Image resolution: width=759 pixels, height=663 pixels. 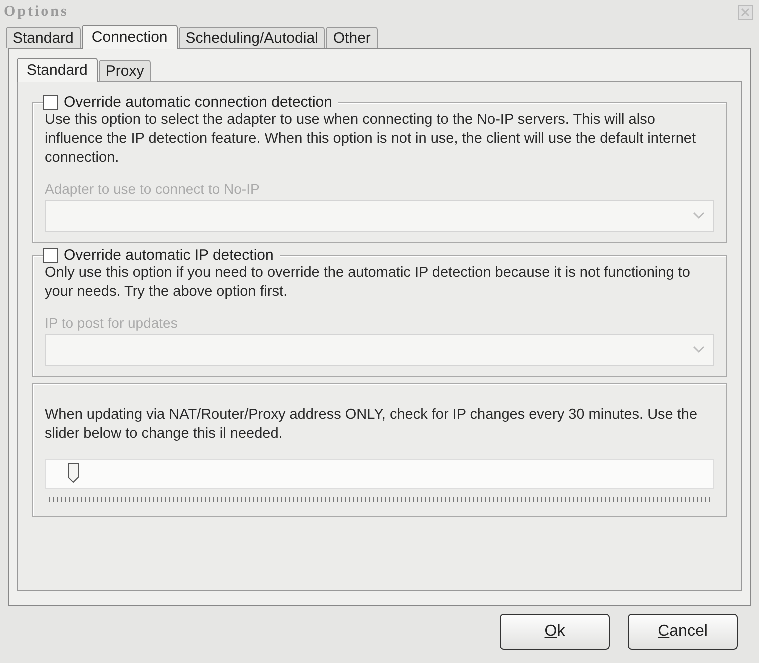 What do you see at coordinates (36, 12) in the screenshot?
I see `window-title: Options` at bounding box center [36, 12].